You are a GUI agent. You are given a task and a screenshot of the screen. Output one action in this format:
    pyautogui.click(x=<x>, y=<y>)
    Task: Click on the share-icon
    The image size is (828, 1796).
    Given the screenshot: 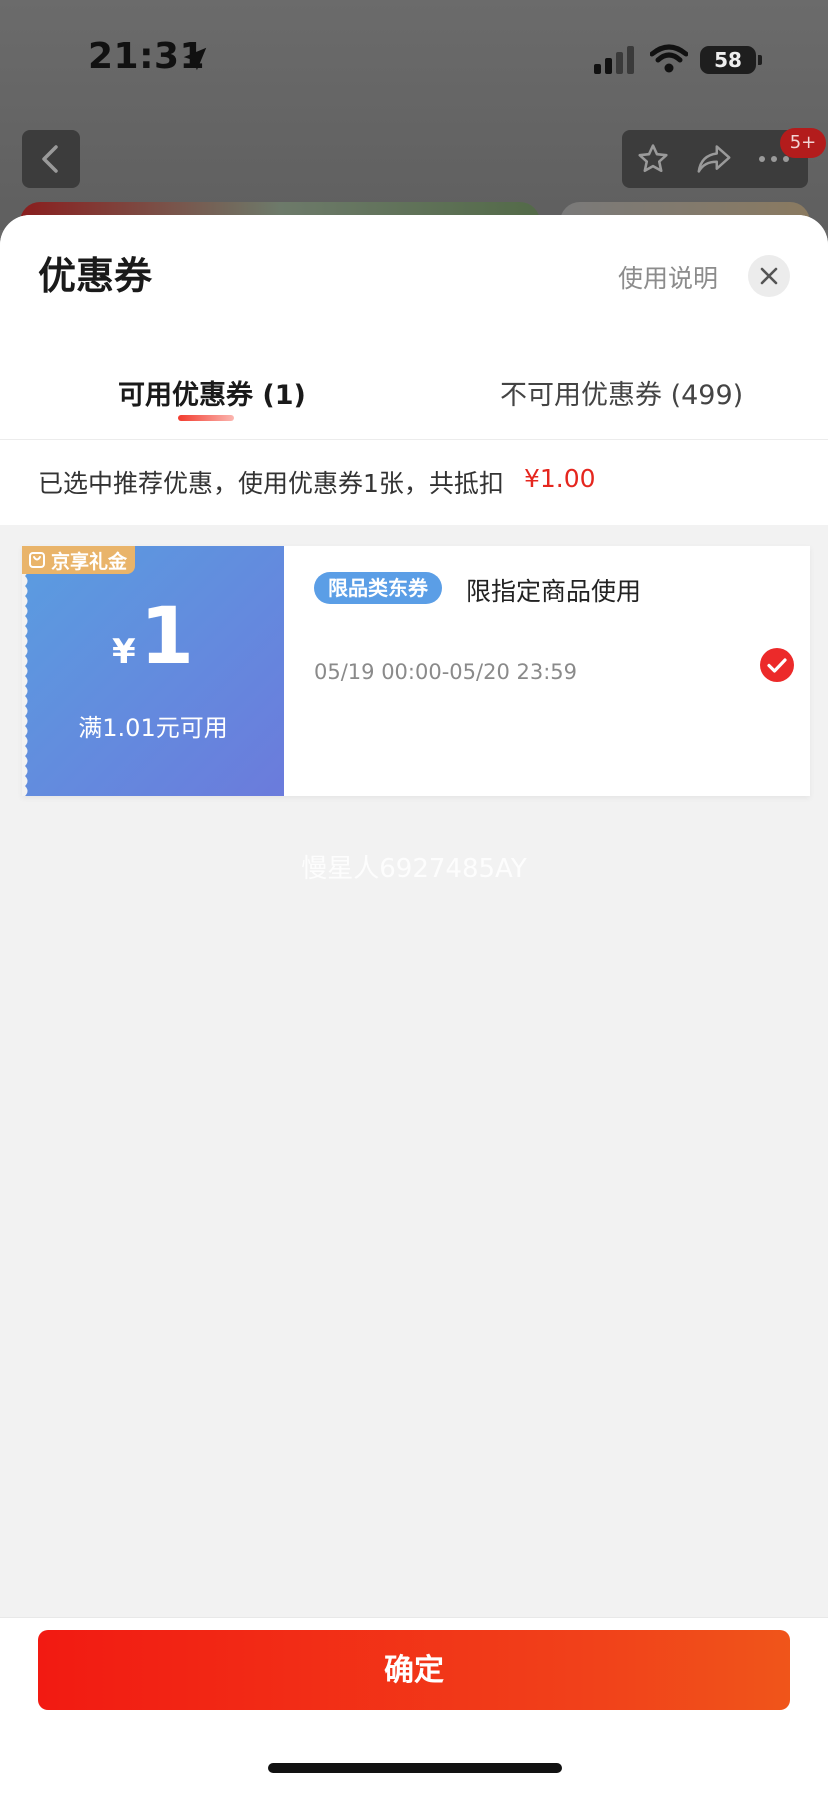 What is the action you would take?
    pyautogui.click(x=714, y=159)
    